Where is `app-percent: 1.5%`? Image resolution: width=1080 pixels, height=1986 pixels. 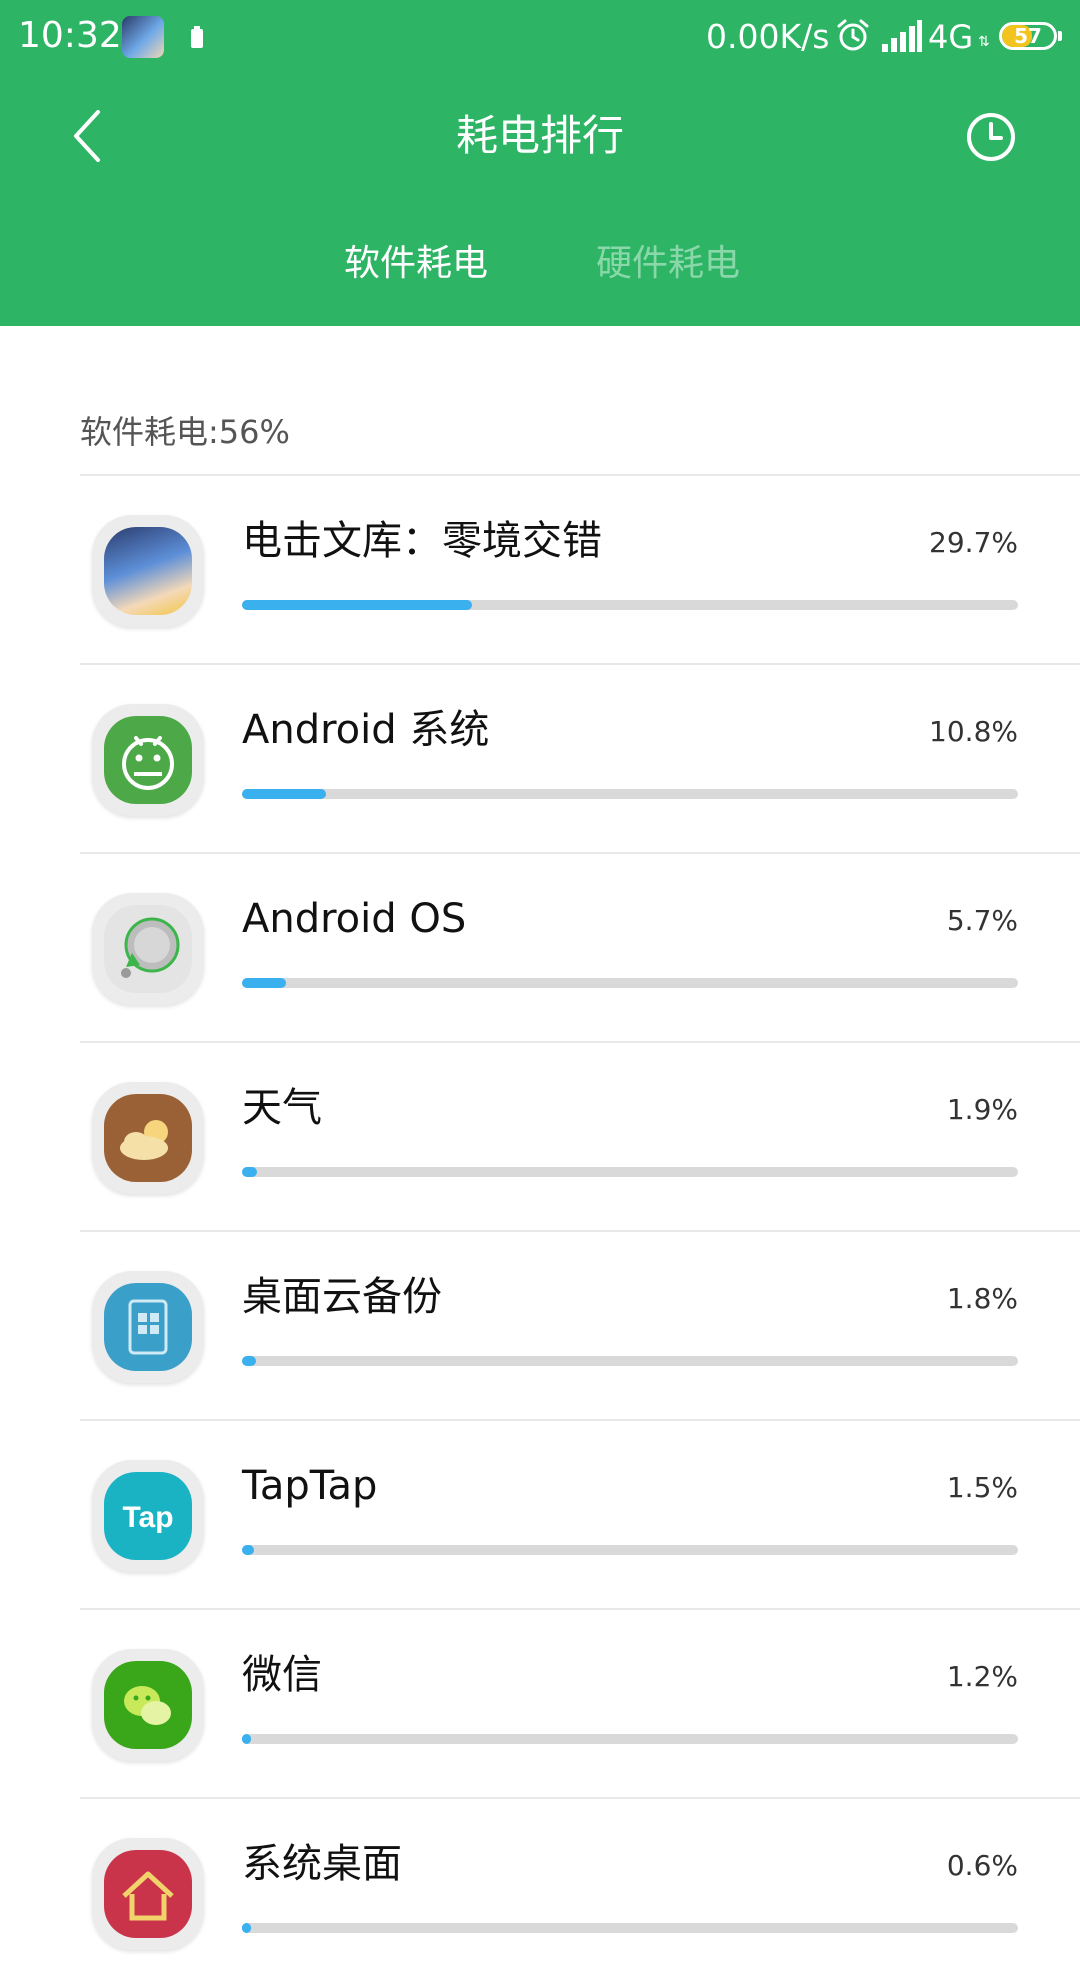
app-percent: 1.5% is located at coordinates (982, 1487).